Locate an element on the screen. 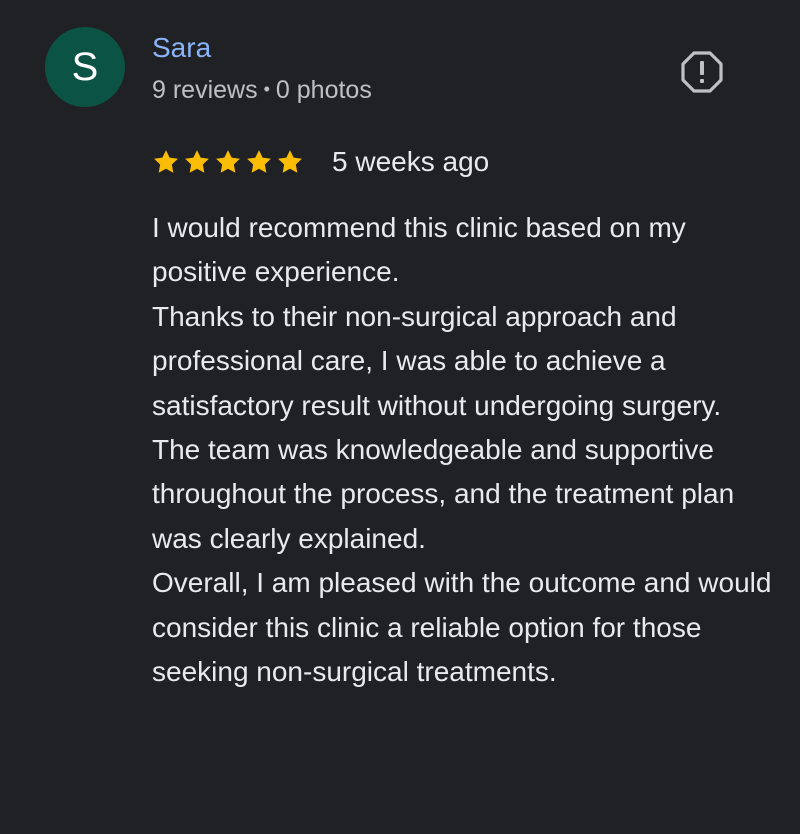  star-rating is located at coordinates (228, 162).